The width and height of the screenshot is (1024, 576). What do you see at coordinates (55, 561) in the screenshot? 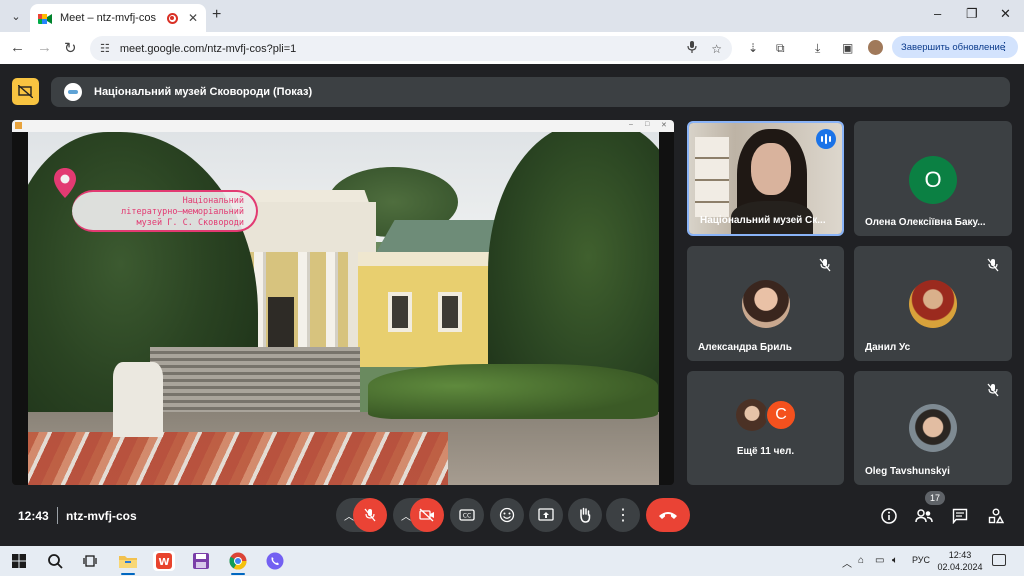
I see `search-icon` at bounding box center [55, 561].